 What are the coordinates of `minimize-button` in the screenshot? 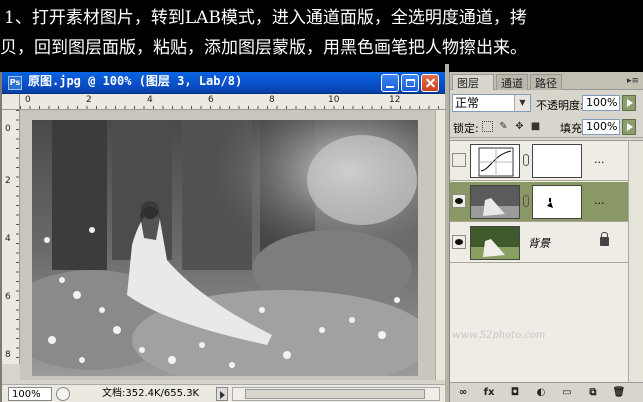 It's located at (390, 83).